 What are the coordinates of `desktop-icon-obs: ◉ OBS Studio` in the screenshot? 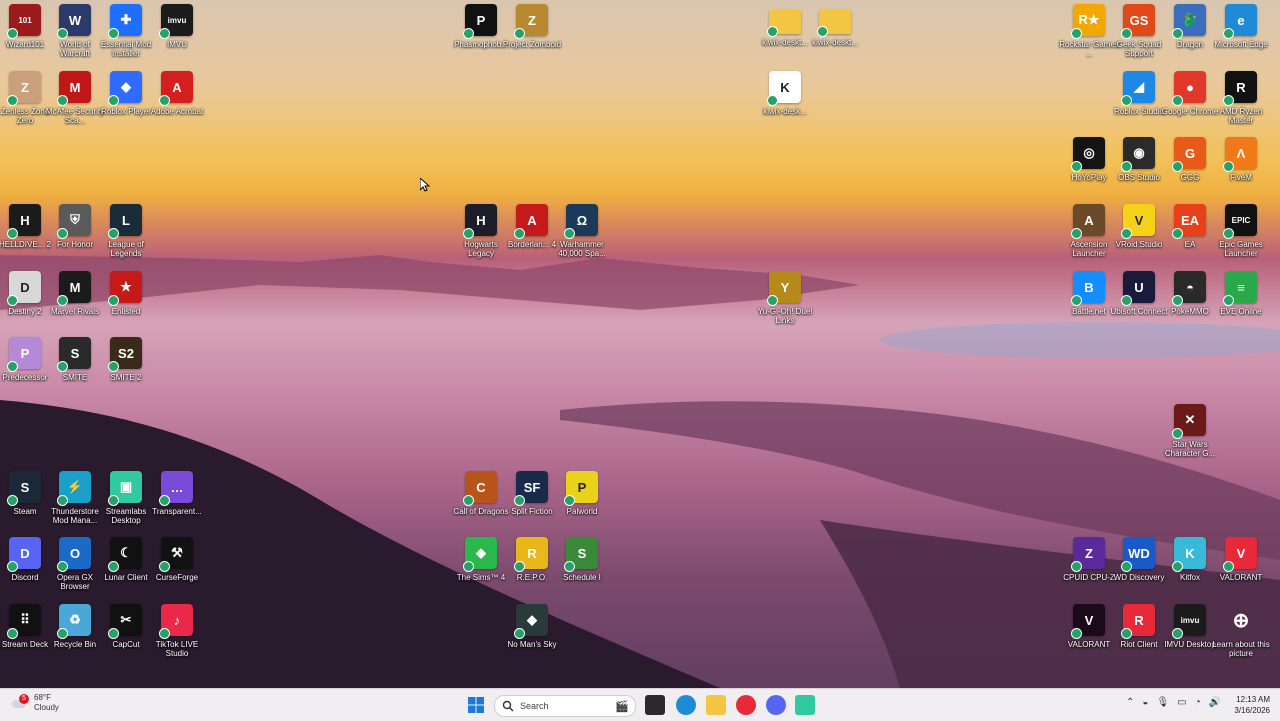 It's located at (1139, 159).